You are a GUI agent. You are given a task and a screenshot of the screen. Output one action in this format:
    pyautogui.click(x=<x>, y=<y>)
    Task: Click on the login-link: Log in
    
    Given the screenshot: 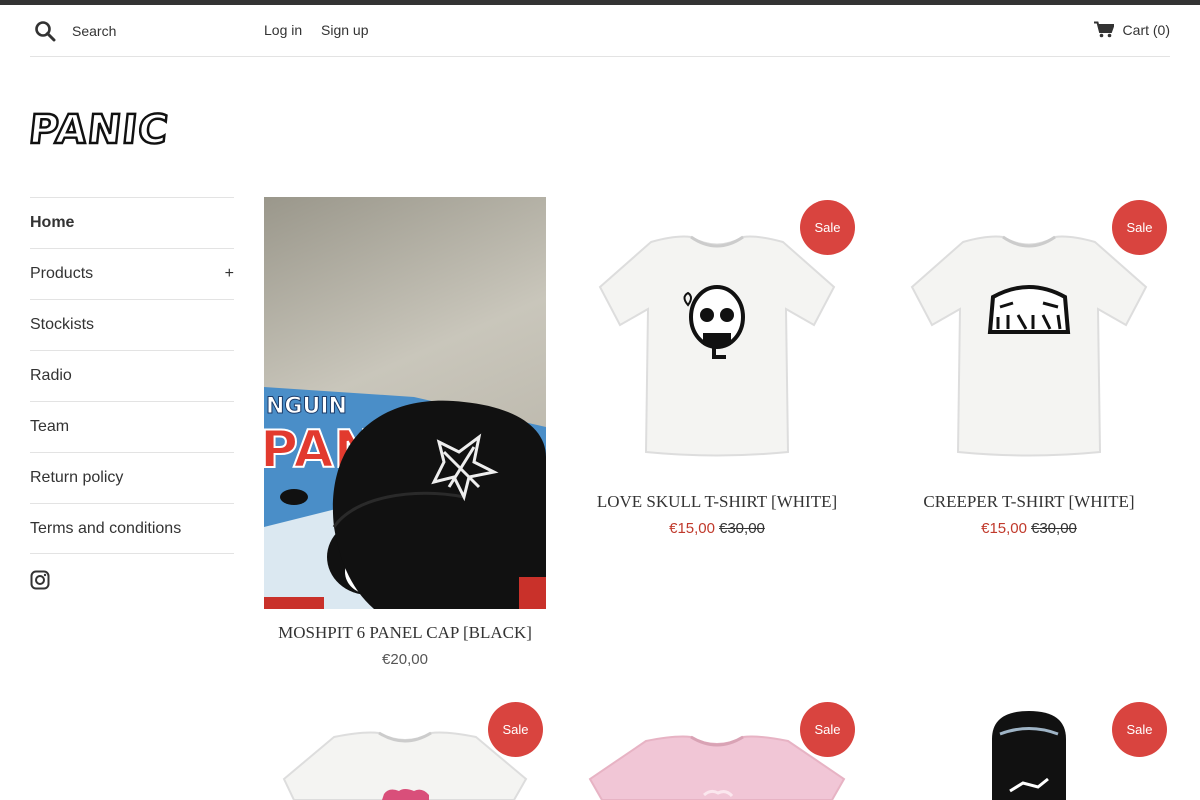 What is the action you would take?
    pyautogui.click(x=283, y=30)
    